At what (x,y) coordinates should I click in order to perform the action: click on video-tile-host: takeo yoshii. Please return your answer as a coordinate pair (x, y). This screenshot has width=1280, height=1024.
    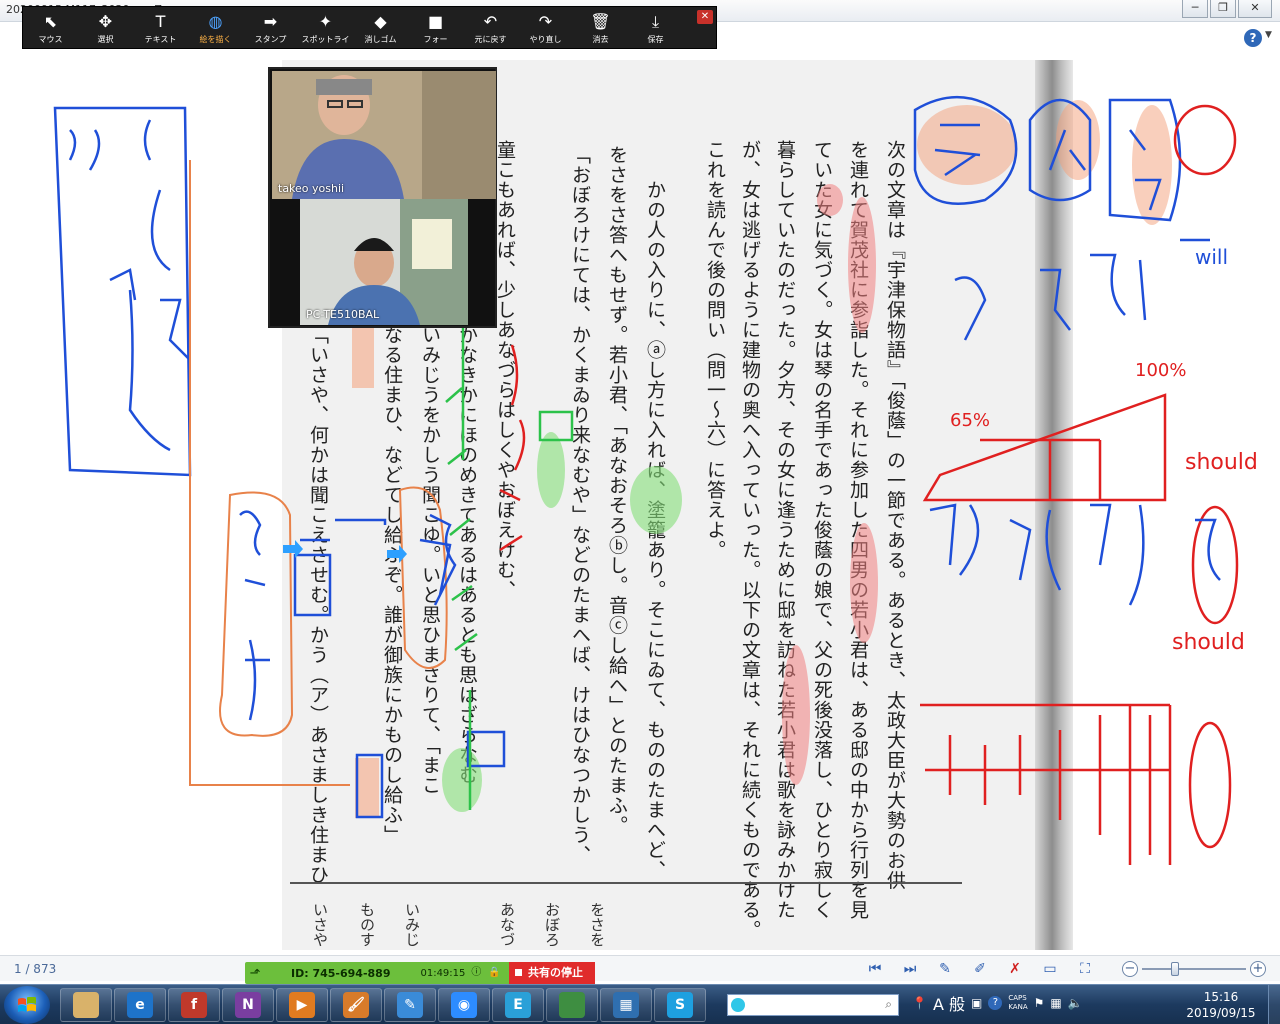
    Looking at the image, I should click on (384, 135).